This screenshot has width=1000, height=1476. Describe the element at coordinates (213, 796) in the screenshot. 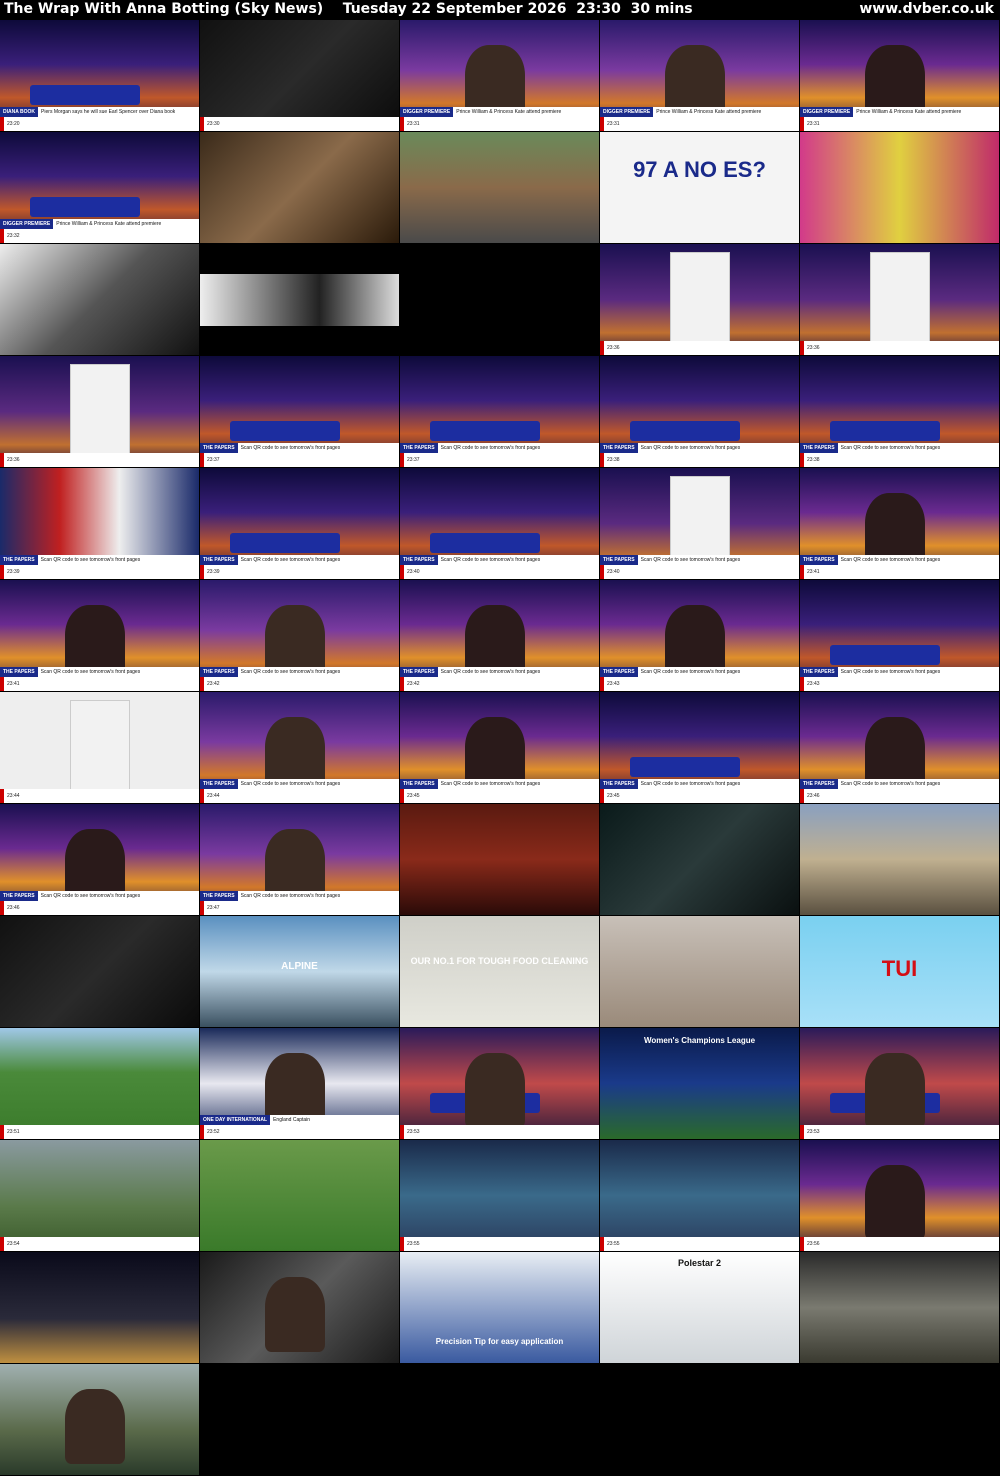

I see `ticker-time: 23:44` at that location.